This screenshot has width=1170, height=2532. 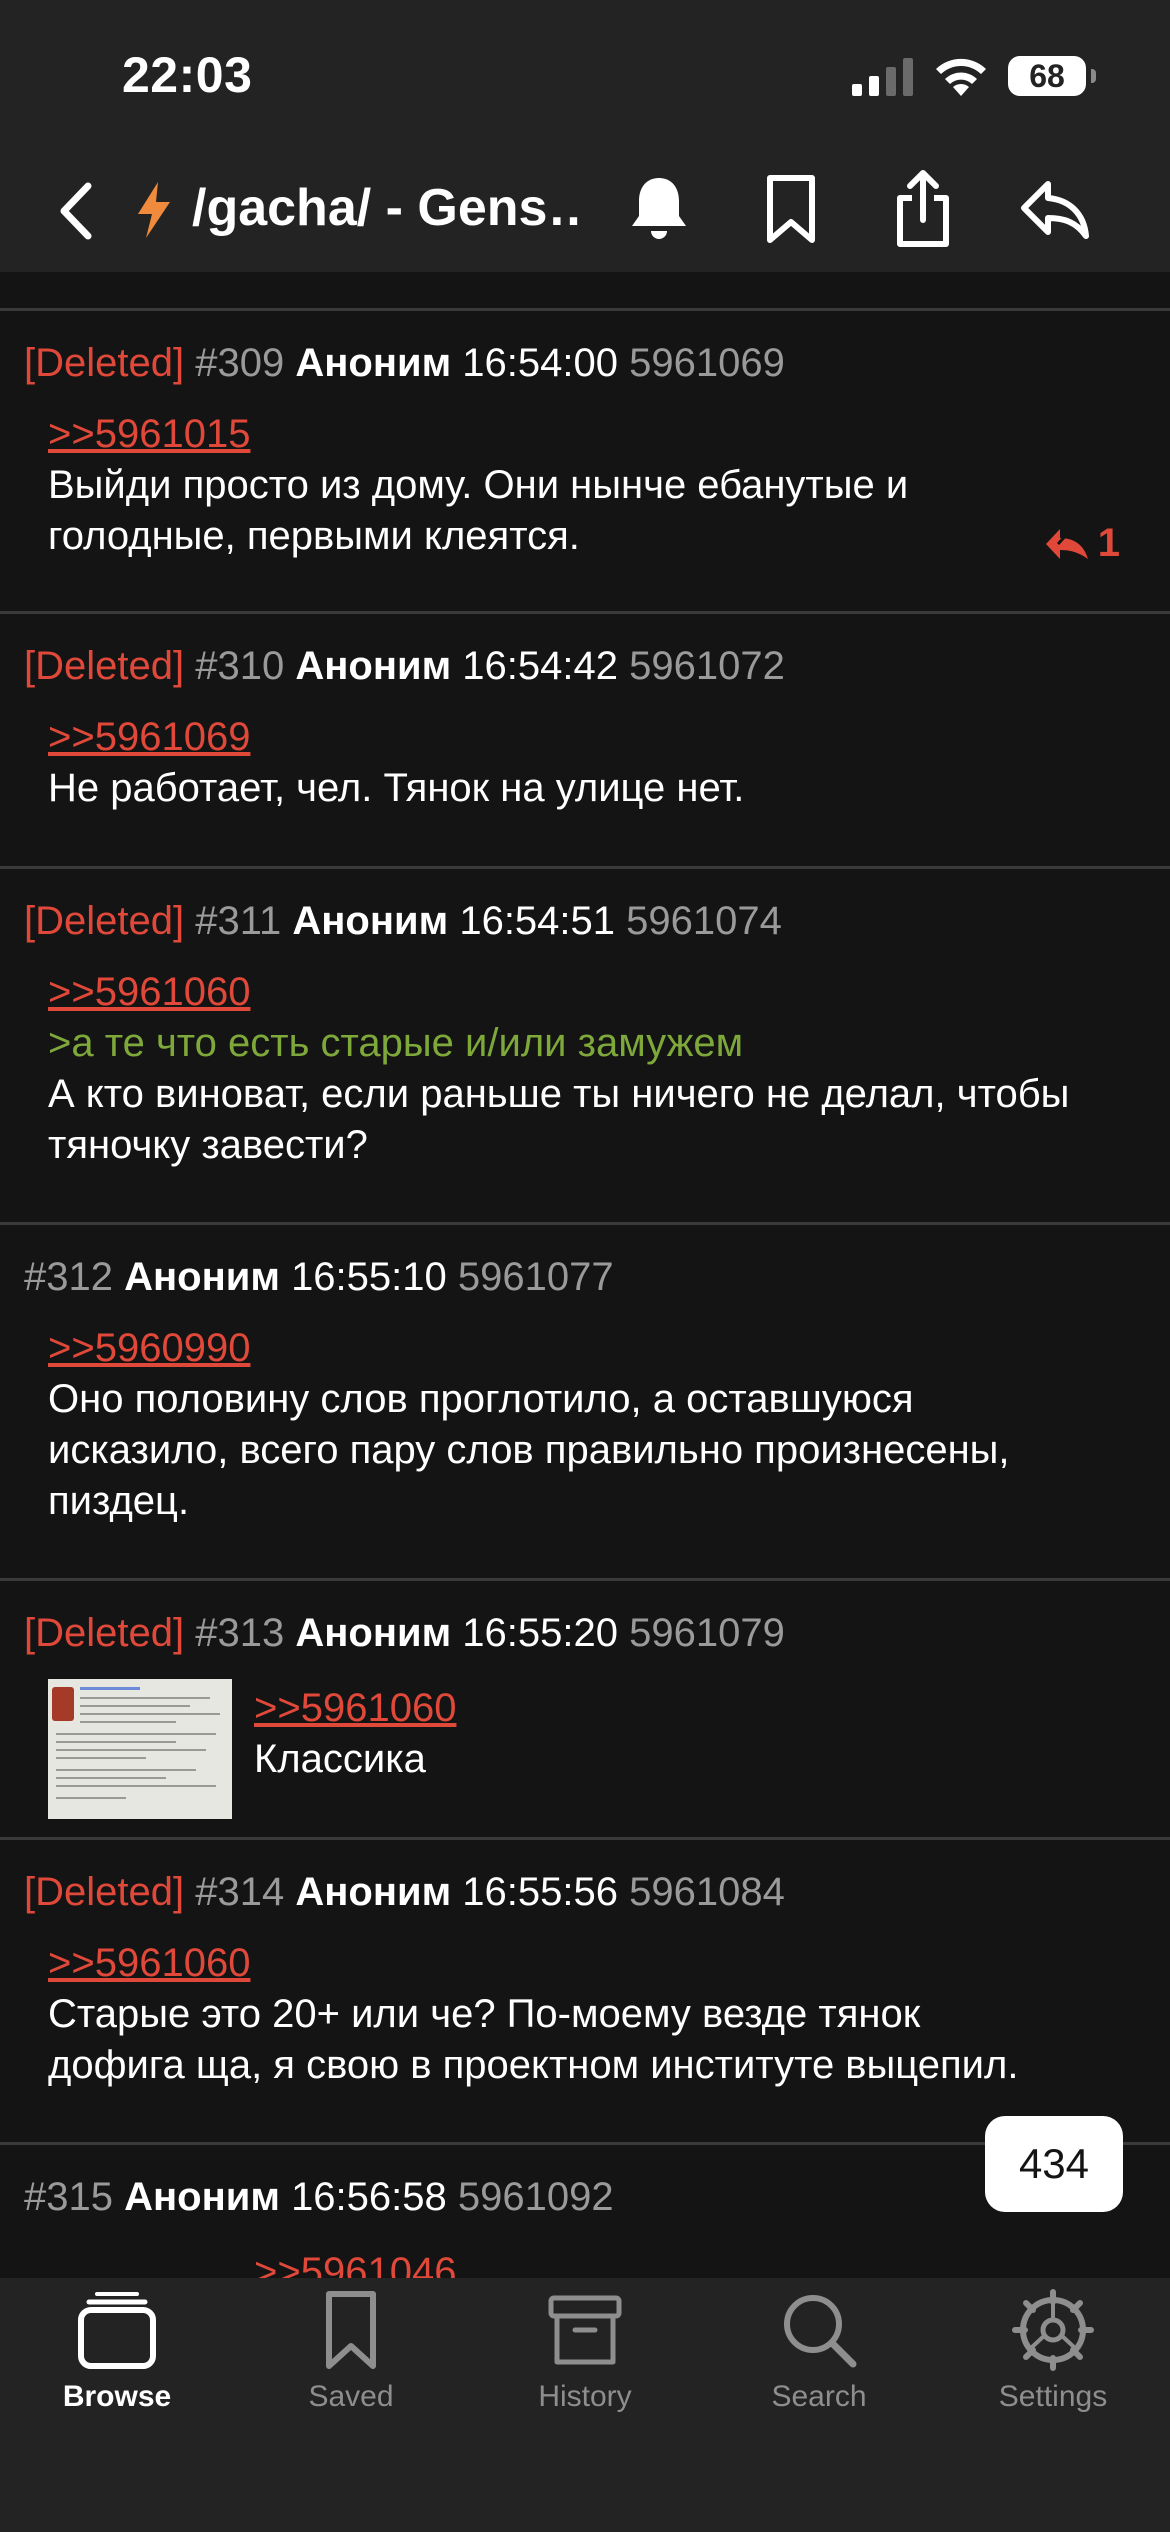 What do you see at coordinates (396, 788) in the screenshot?
I see `post-text-line: Не работает, чел. Тянок на улице нет.` at bounding box center [396, 788].